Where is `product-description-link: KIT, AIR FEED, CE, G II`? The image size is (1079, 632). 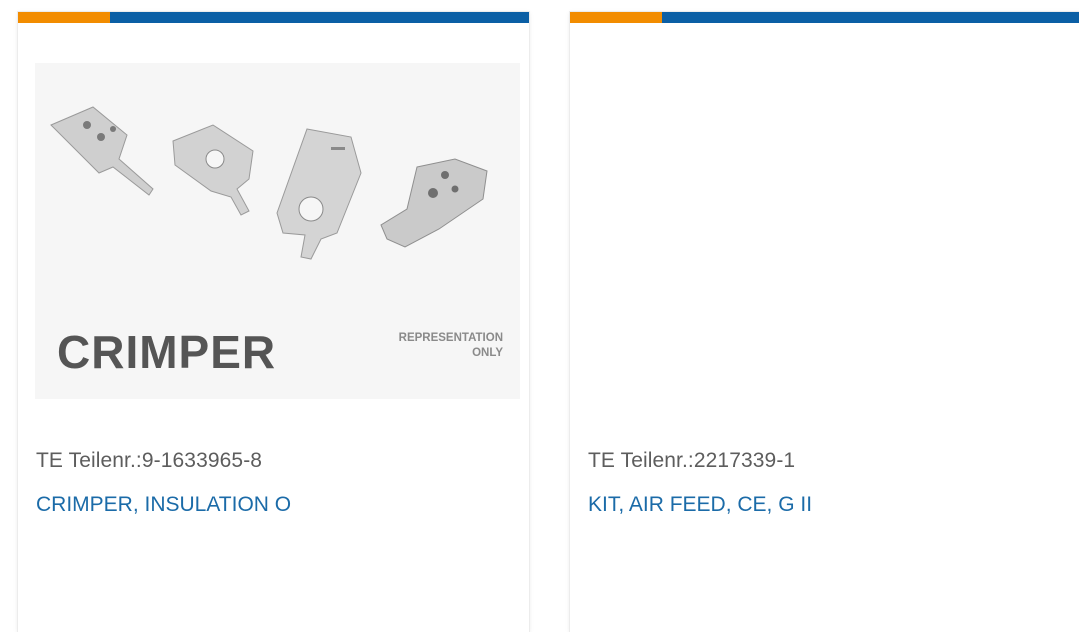 product-description-link: KIT, AIR FEED, CE, G II is located at coordinates (700, 505).